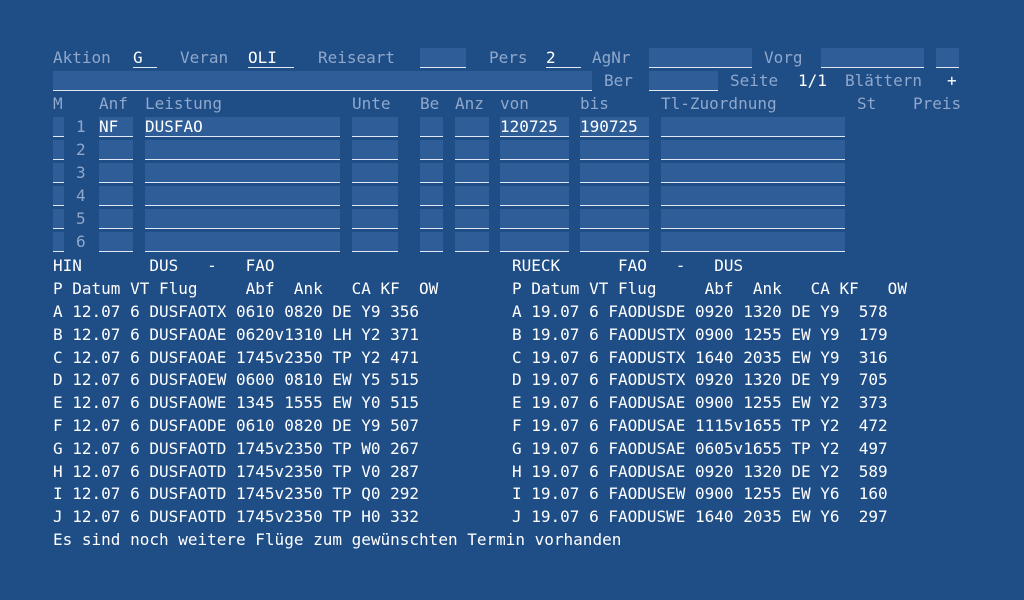 The image size is (1024, 600). Describe the element at coordinates (700, 58) in the screenshot. I see `agnr-field` at that location.